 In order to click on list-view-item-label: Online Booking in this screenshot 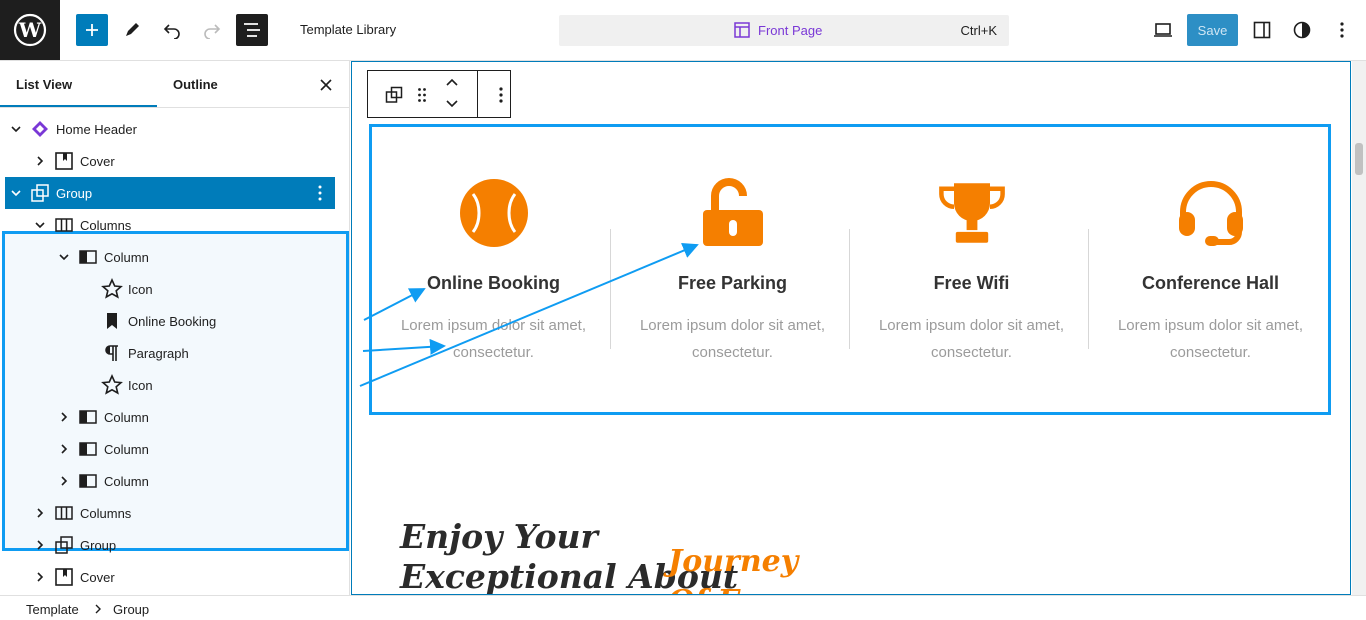, I will do `click(172, 321)`.